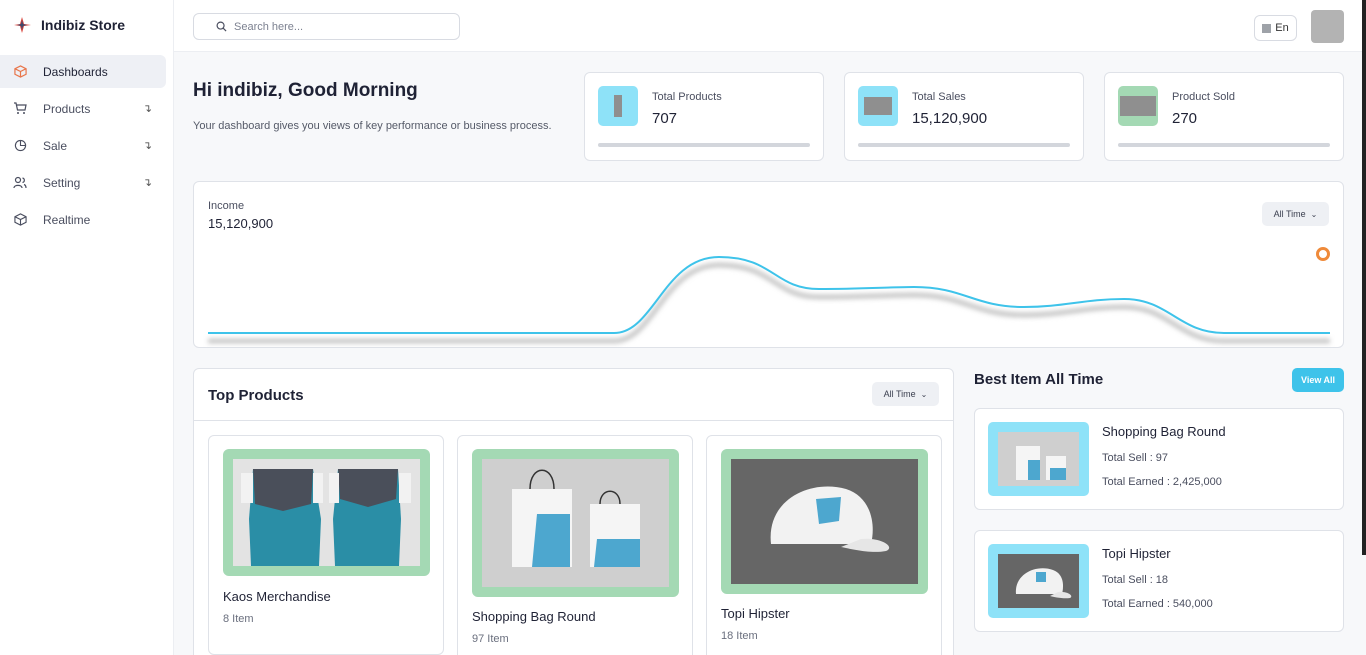 The width and height of the screenshot is (1366, 655). I want to click on income-filter-dropdown: All Time ⌄, so click(1295, 214).